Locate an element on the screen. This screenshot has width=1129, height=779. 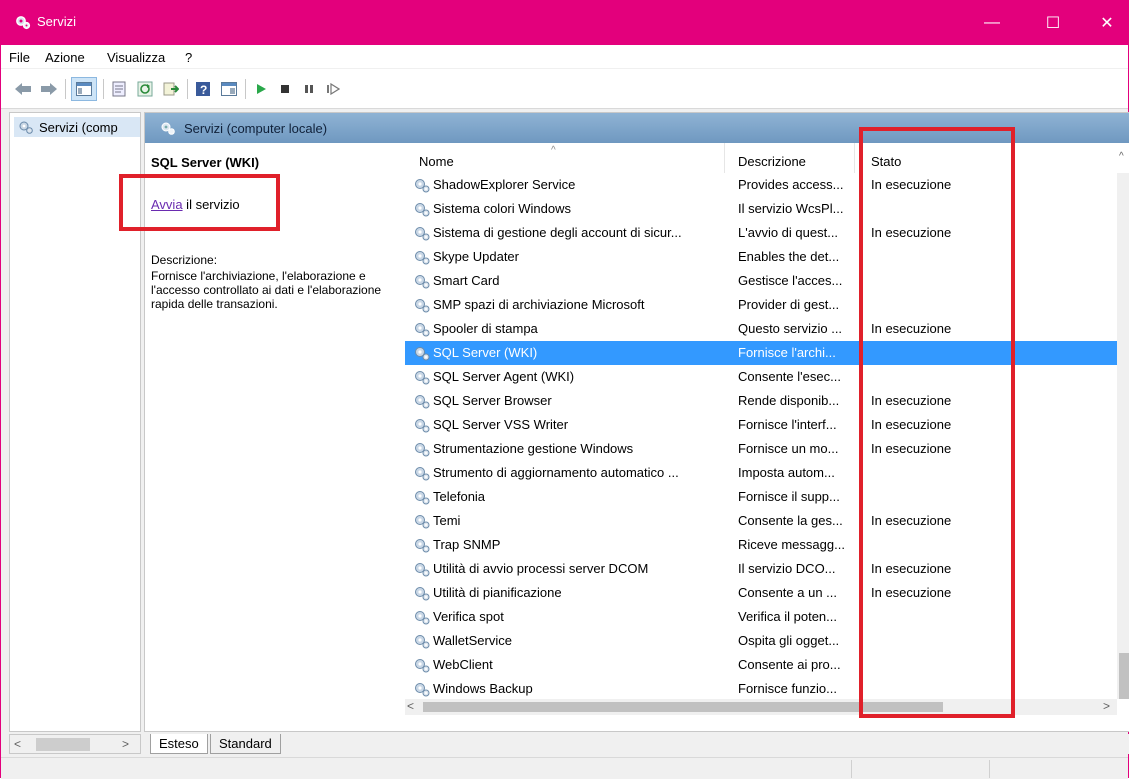
panel-header-tab: Servizi (computer locale) is located at coordinates (270, 128).